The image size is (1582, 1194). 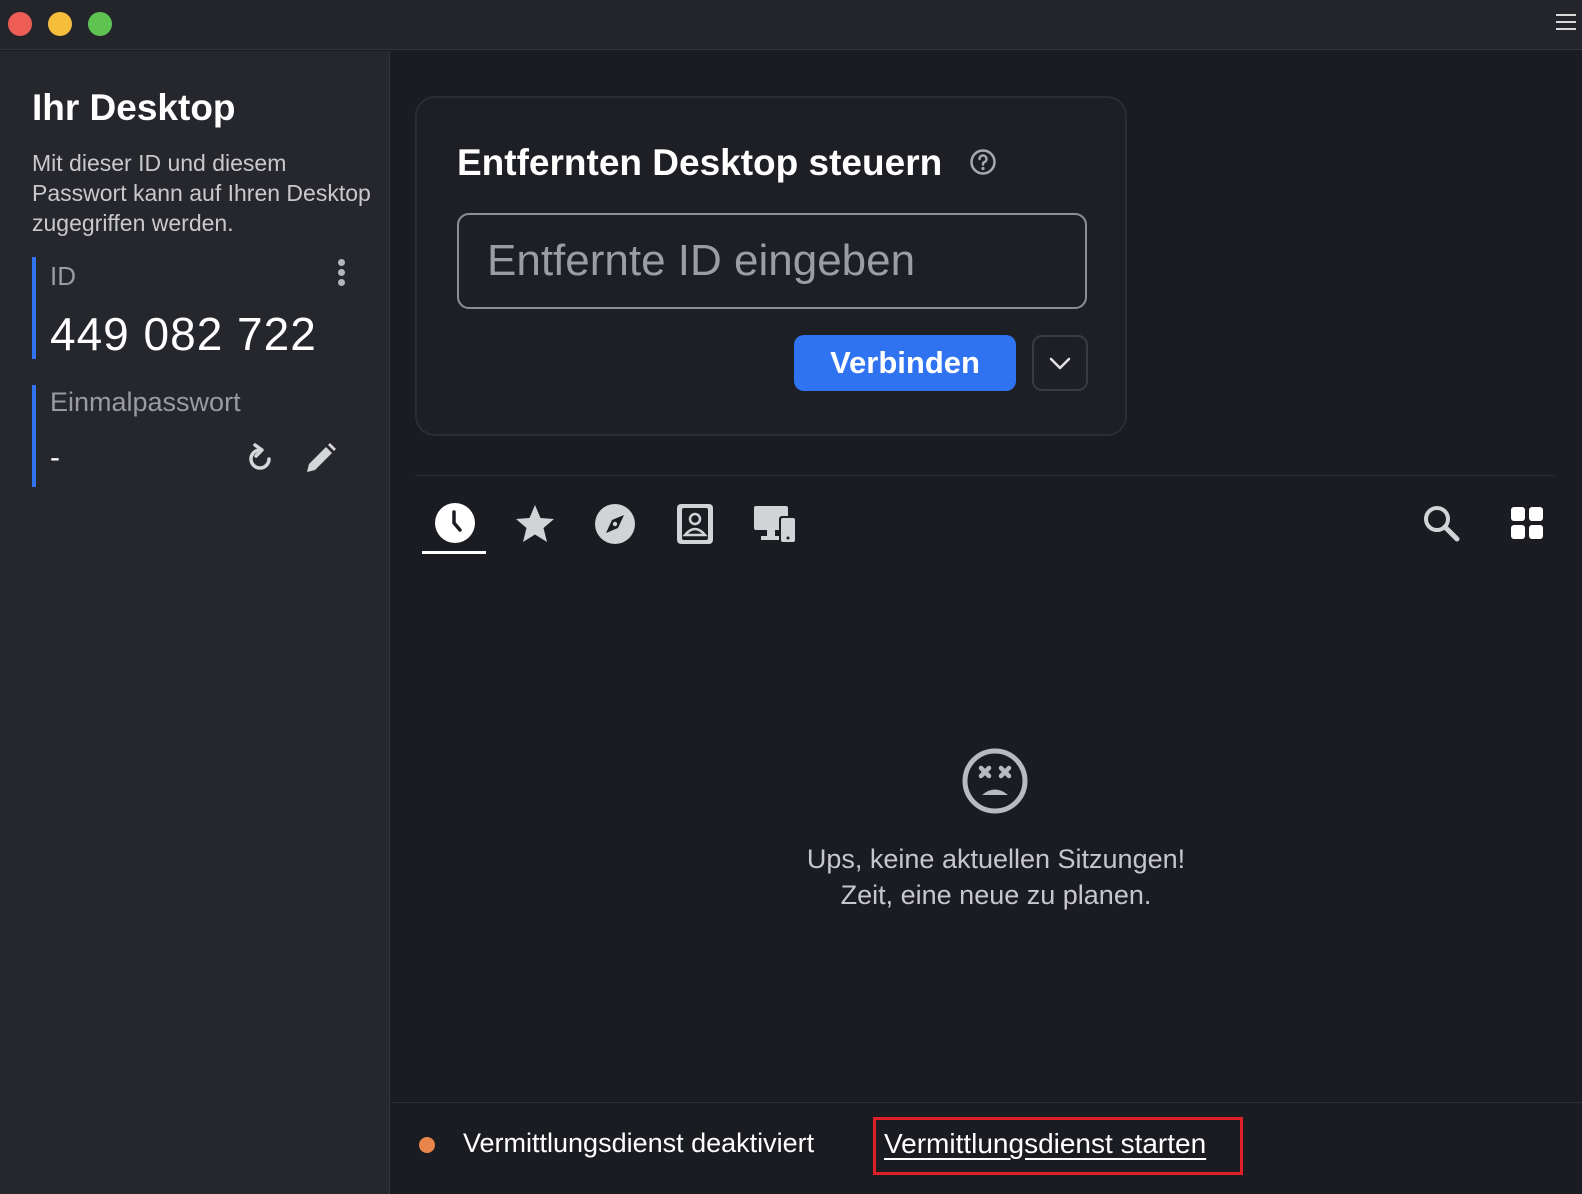 I want to click on address-book-icon, so click(x=695, y=524).